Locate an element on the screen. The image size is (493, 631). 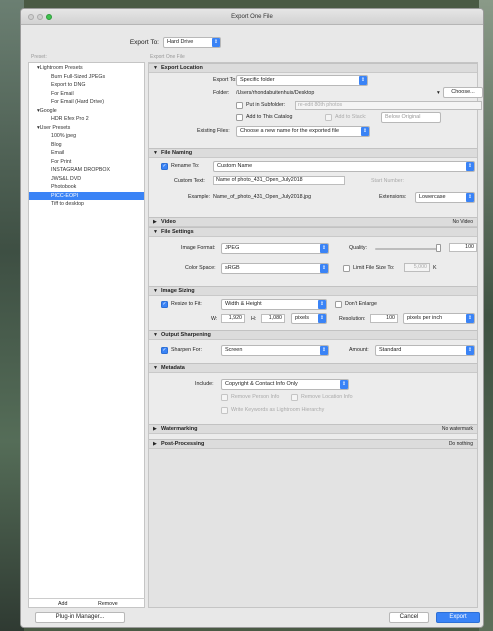
quality-input: 100 is located at coordinates (463, 247).